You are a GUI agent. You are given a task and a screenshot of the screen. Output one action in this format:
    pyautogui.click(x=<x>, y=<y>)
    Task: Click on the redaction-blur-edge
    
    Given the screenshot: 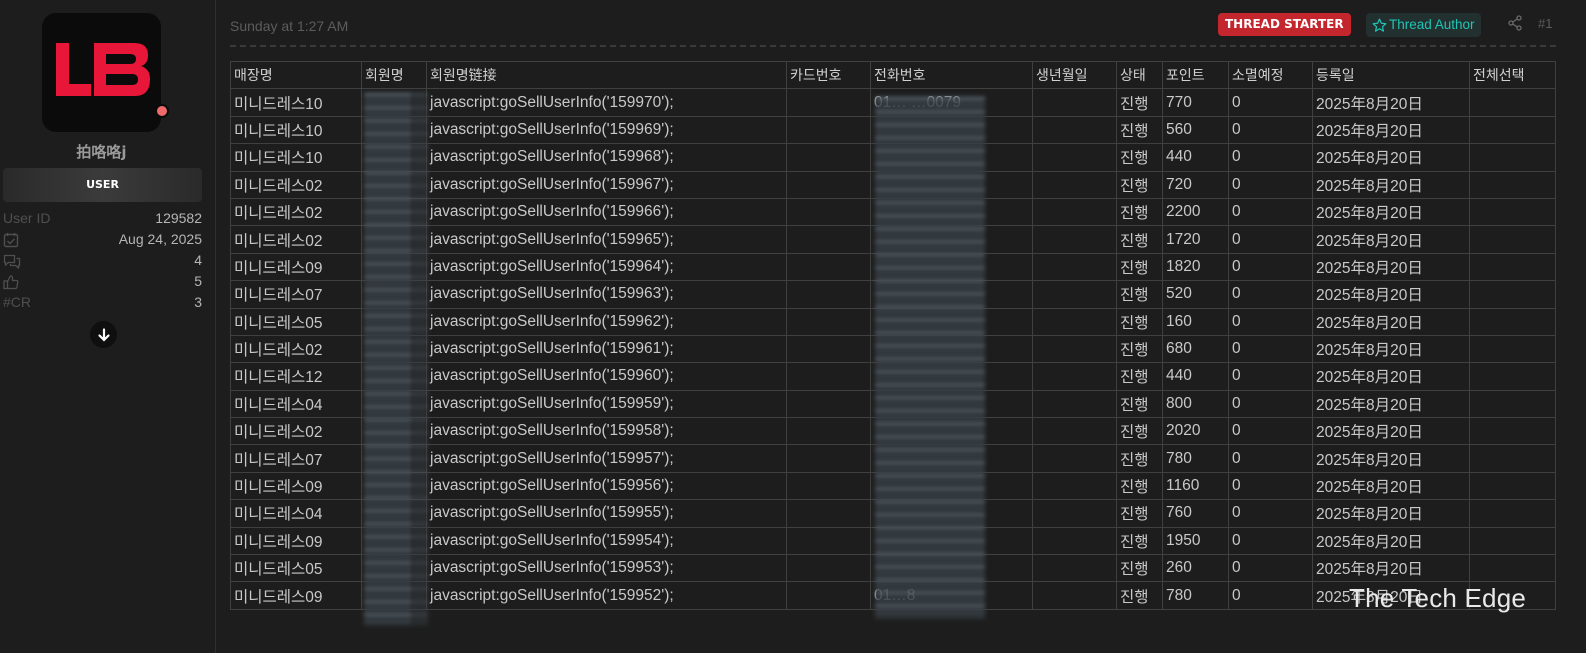 What is the action you would take?
    pyautogui.click(x=420, y=359)
    